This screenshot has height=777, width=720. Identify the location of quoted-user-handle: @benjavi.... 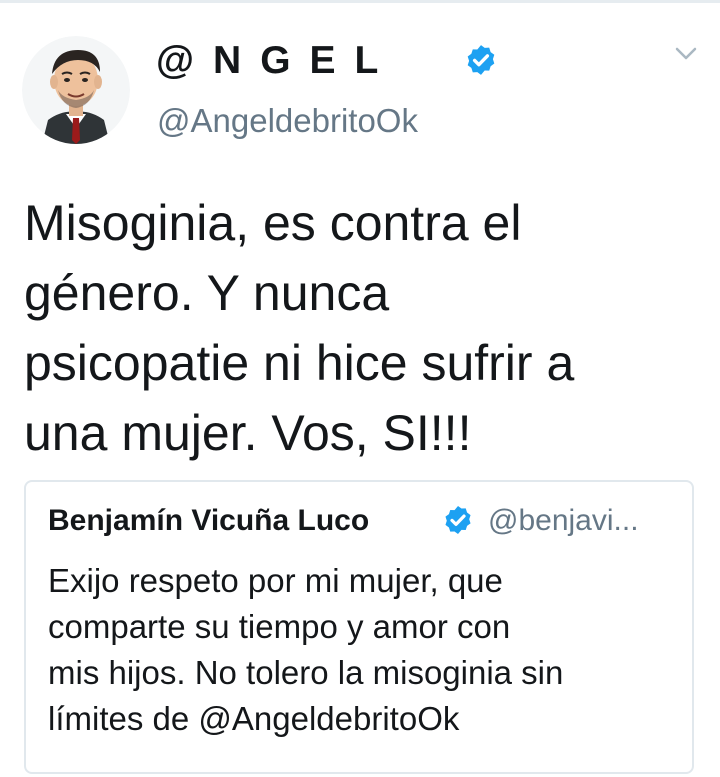
(563, 520).